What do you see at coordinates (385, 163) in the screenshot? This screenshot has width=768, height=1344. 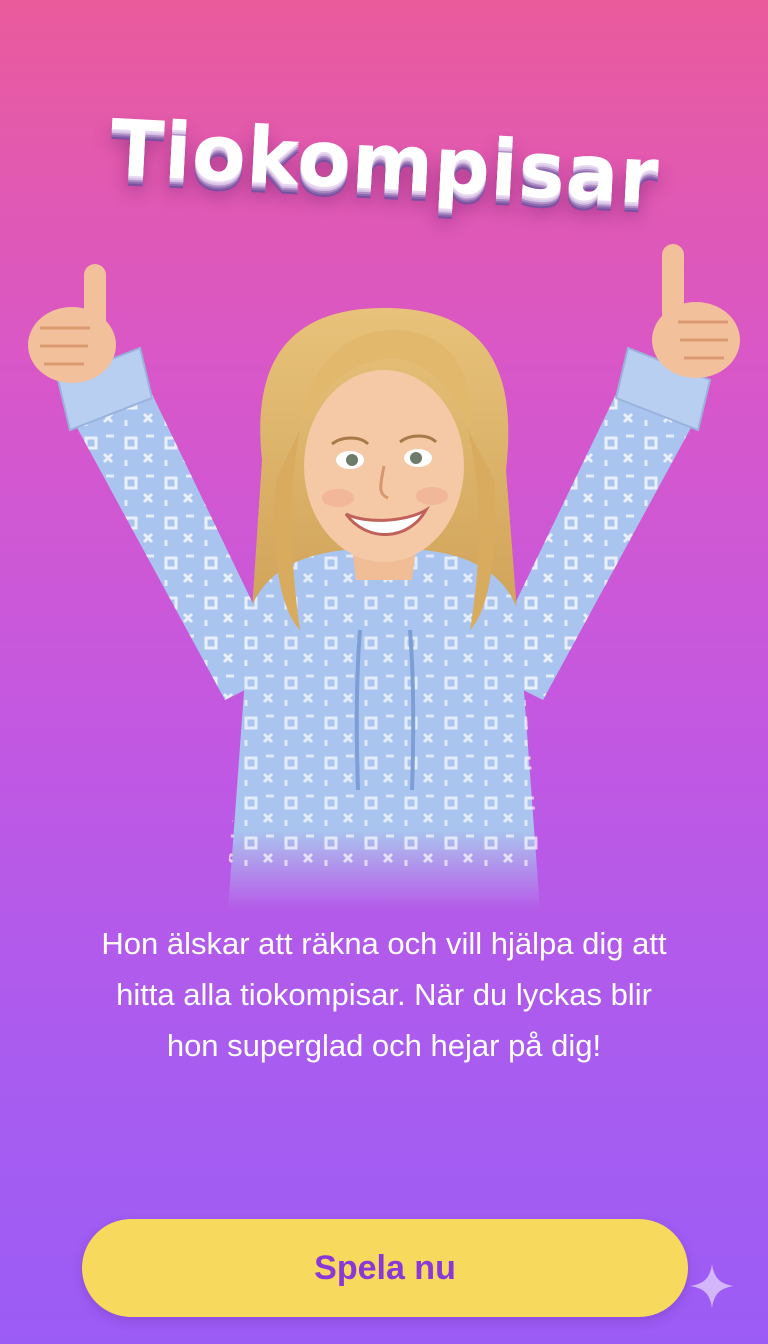 I see `app-title: Tiokompisar` at bounding box center [385, 163].